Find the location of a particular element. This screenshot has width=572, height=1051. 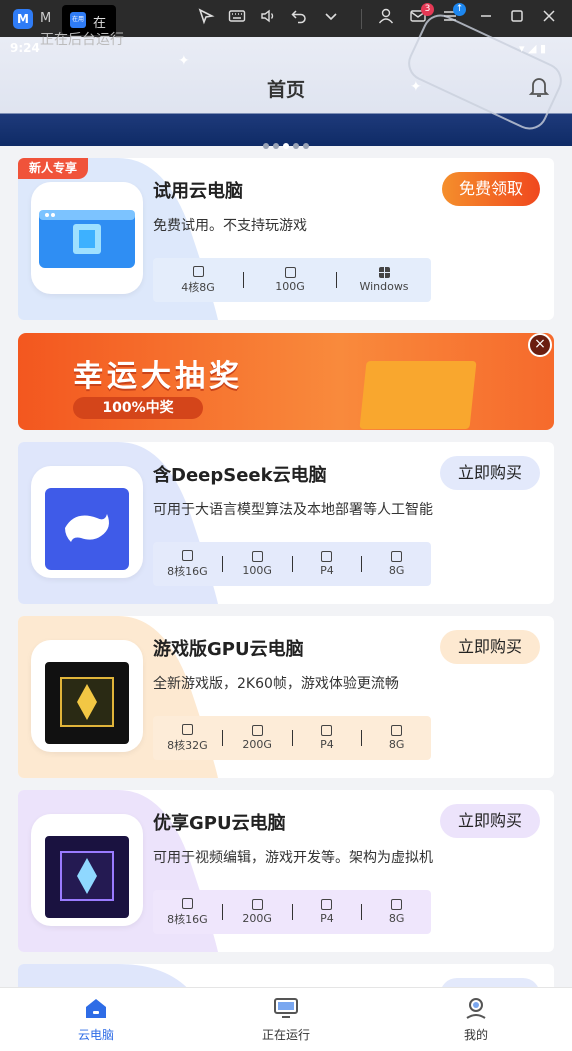

update-badge-icon: ↑ is located at coordinates (459, 9).